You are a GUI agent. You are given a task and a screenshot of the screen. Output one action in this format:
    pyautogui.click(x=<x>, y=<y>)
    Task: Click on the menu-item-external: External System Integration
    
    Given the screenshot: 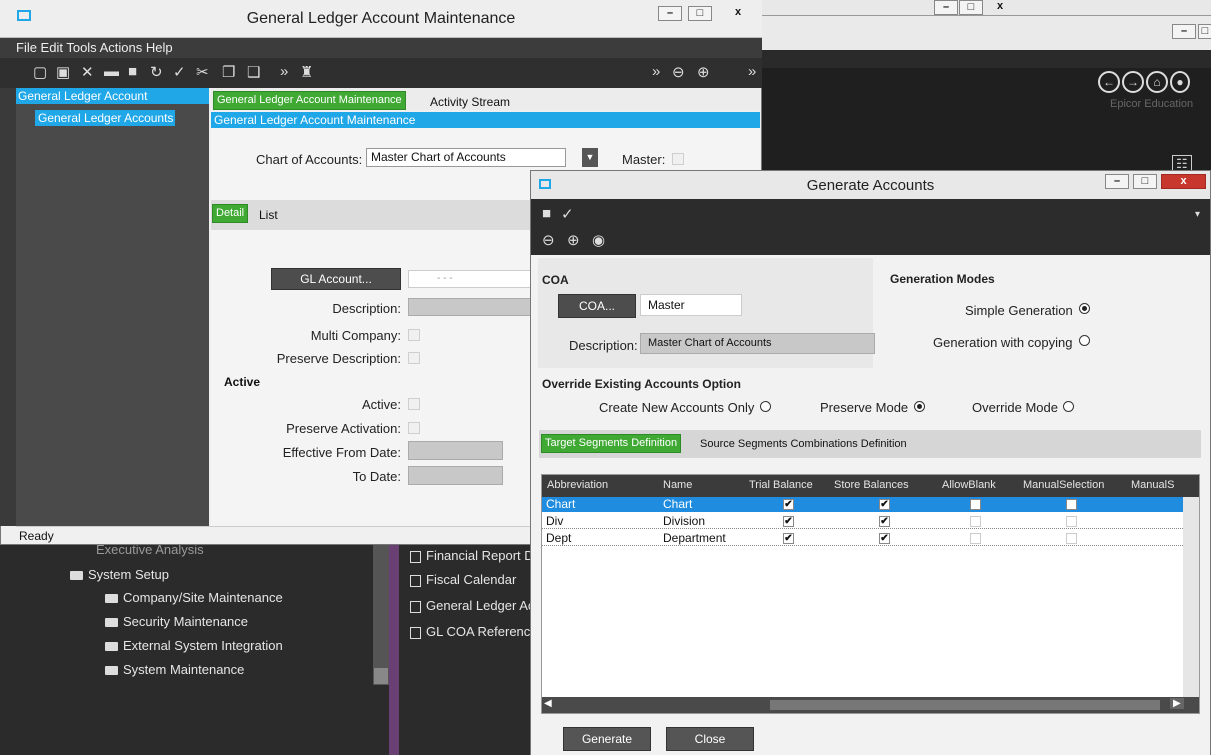 What is the action you would take?
    pyautogui.click(x=194, y=645)
    